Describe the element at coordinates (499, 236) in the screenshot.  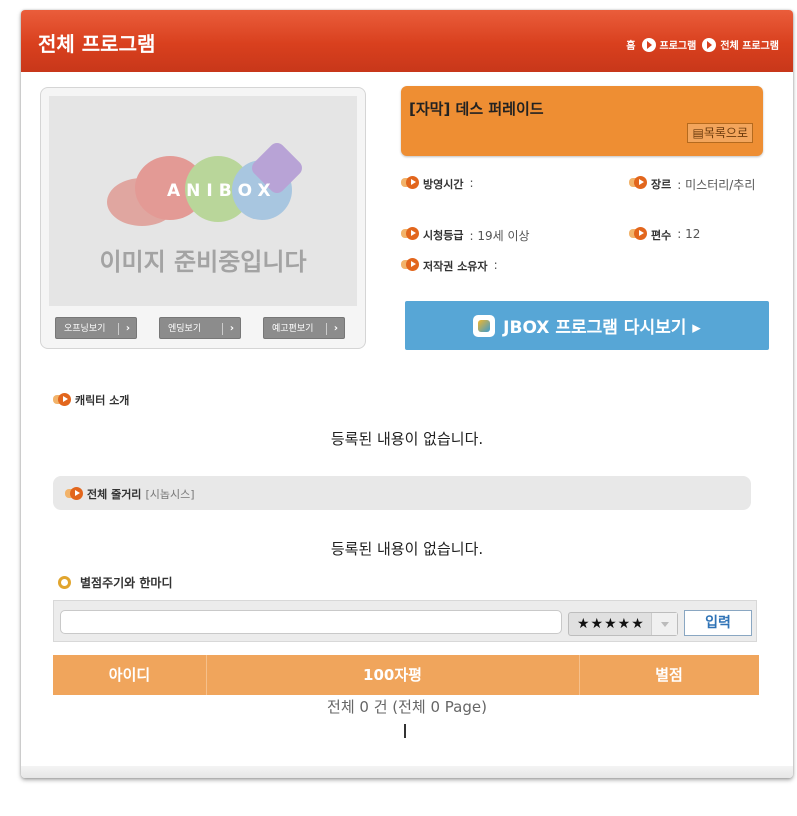
I see `rating-value: : 19세 이상` at that location.